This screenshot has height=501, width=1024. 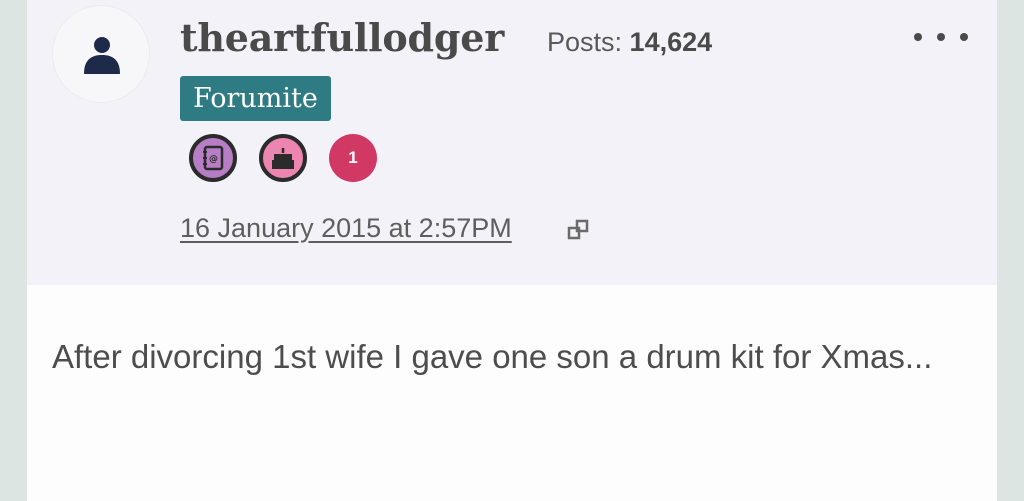 I want to click on badge-cake, so click(x=283, y=158).